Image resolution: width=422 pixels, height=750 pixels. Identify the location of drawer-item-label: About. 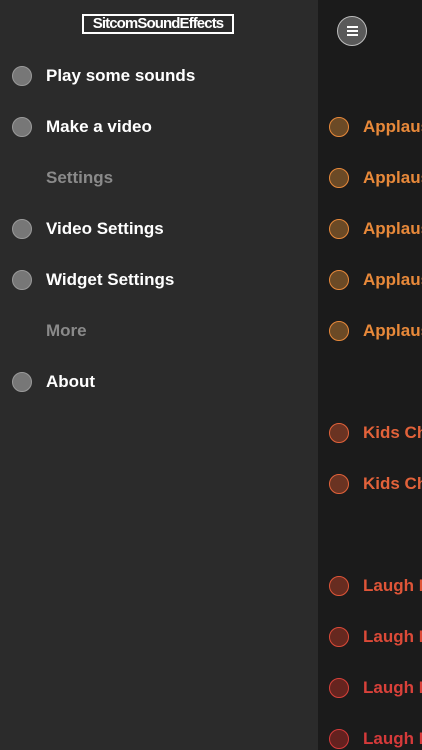
(71, 381).